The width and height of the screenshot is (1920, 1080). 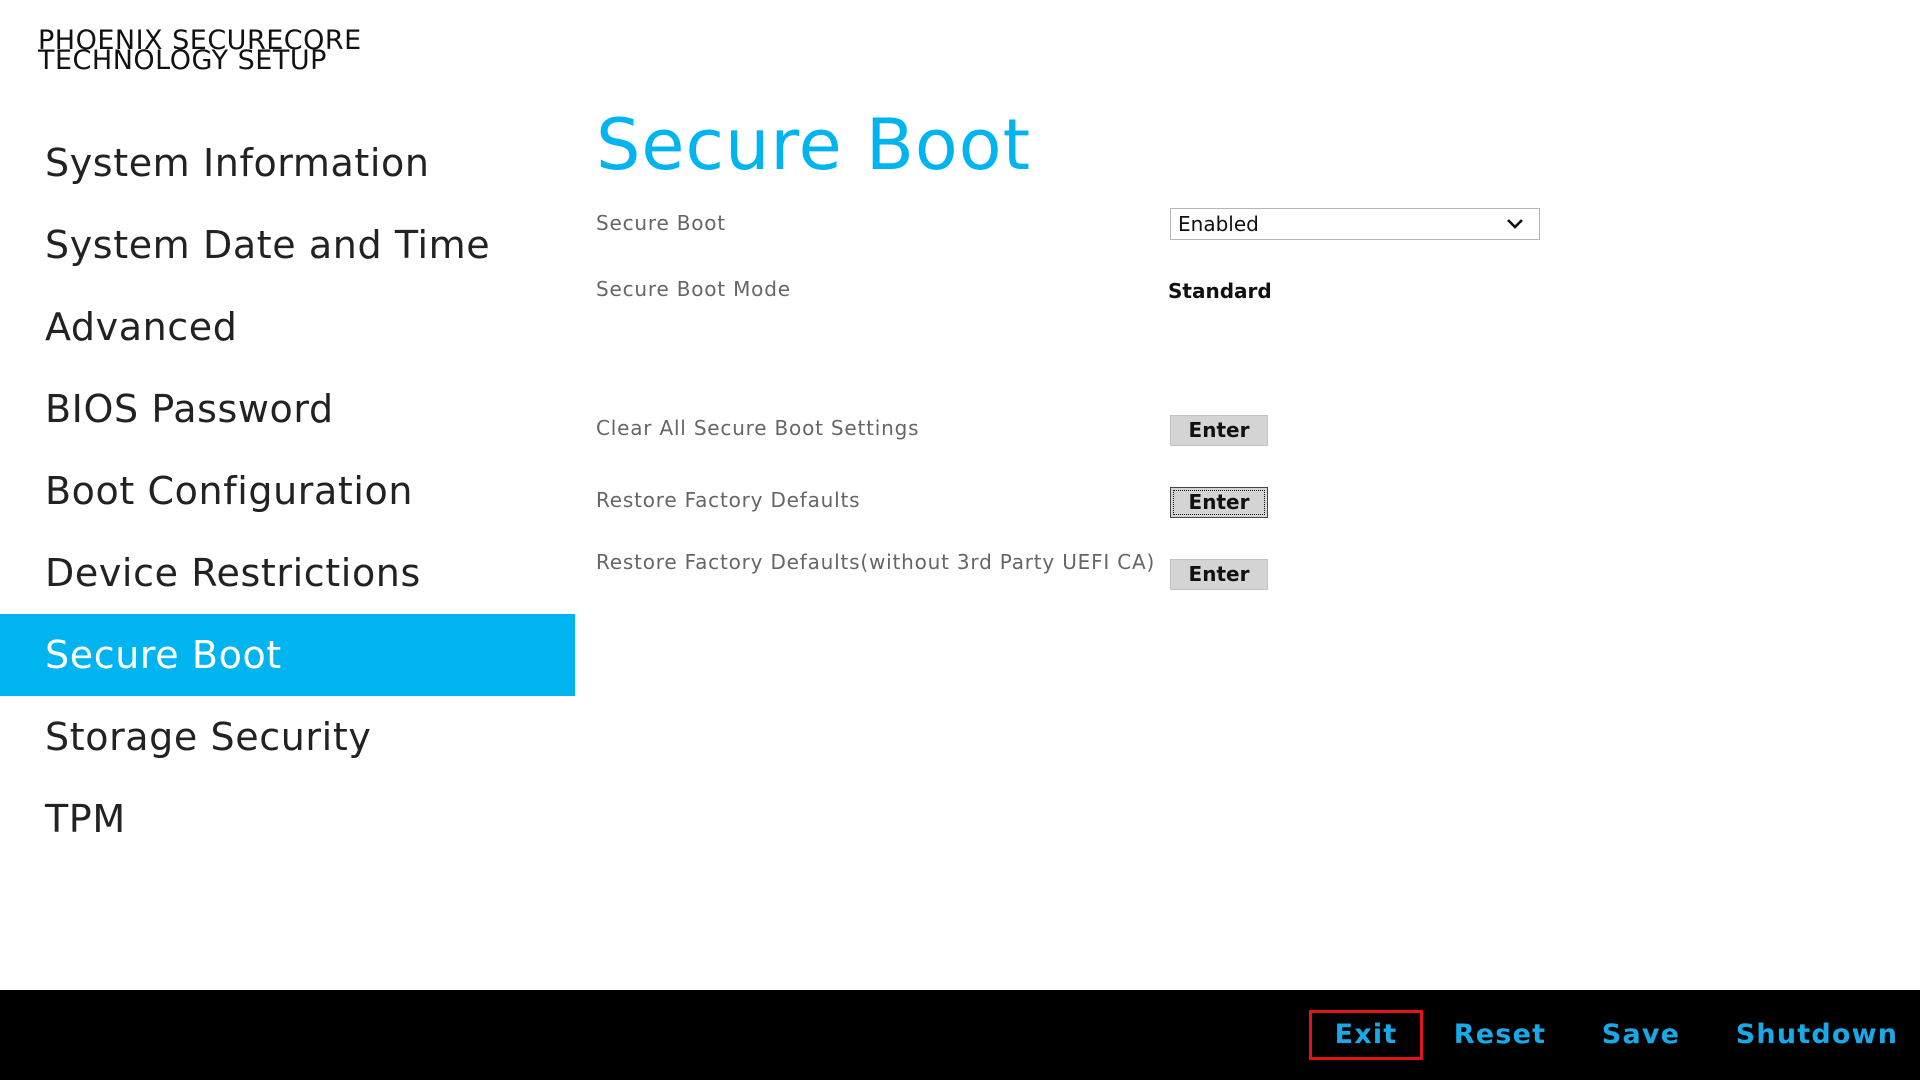 I want to click on restore-defaults-label: Restore Factory Defaults, so click(x=728, y=500).